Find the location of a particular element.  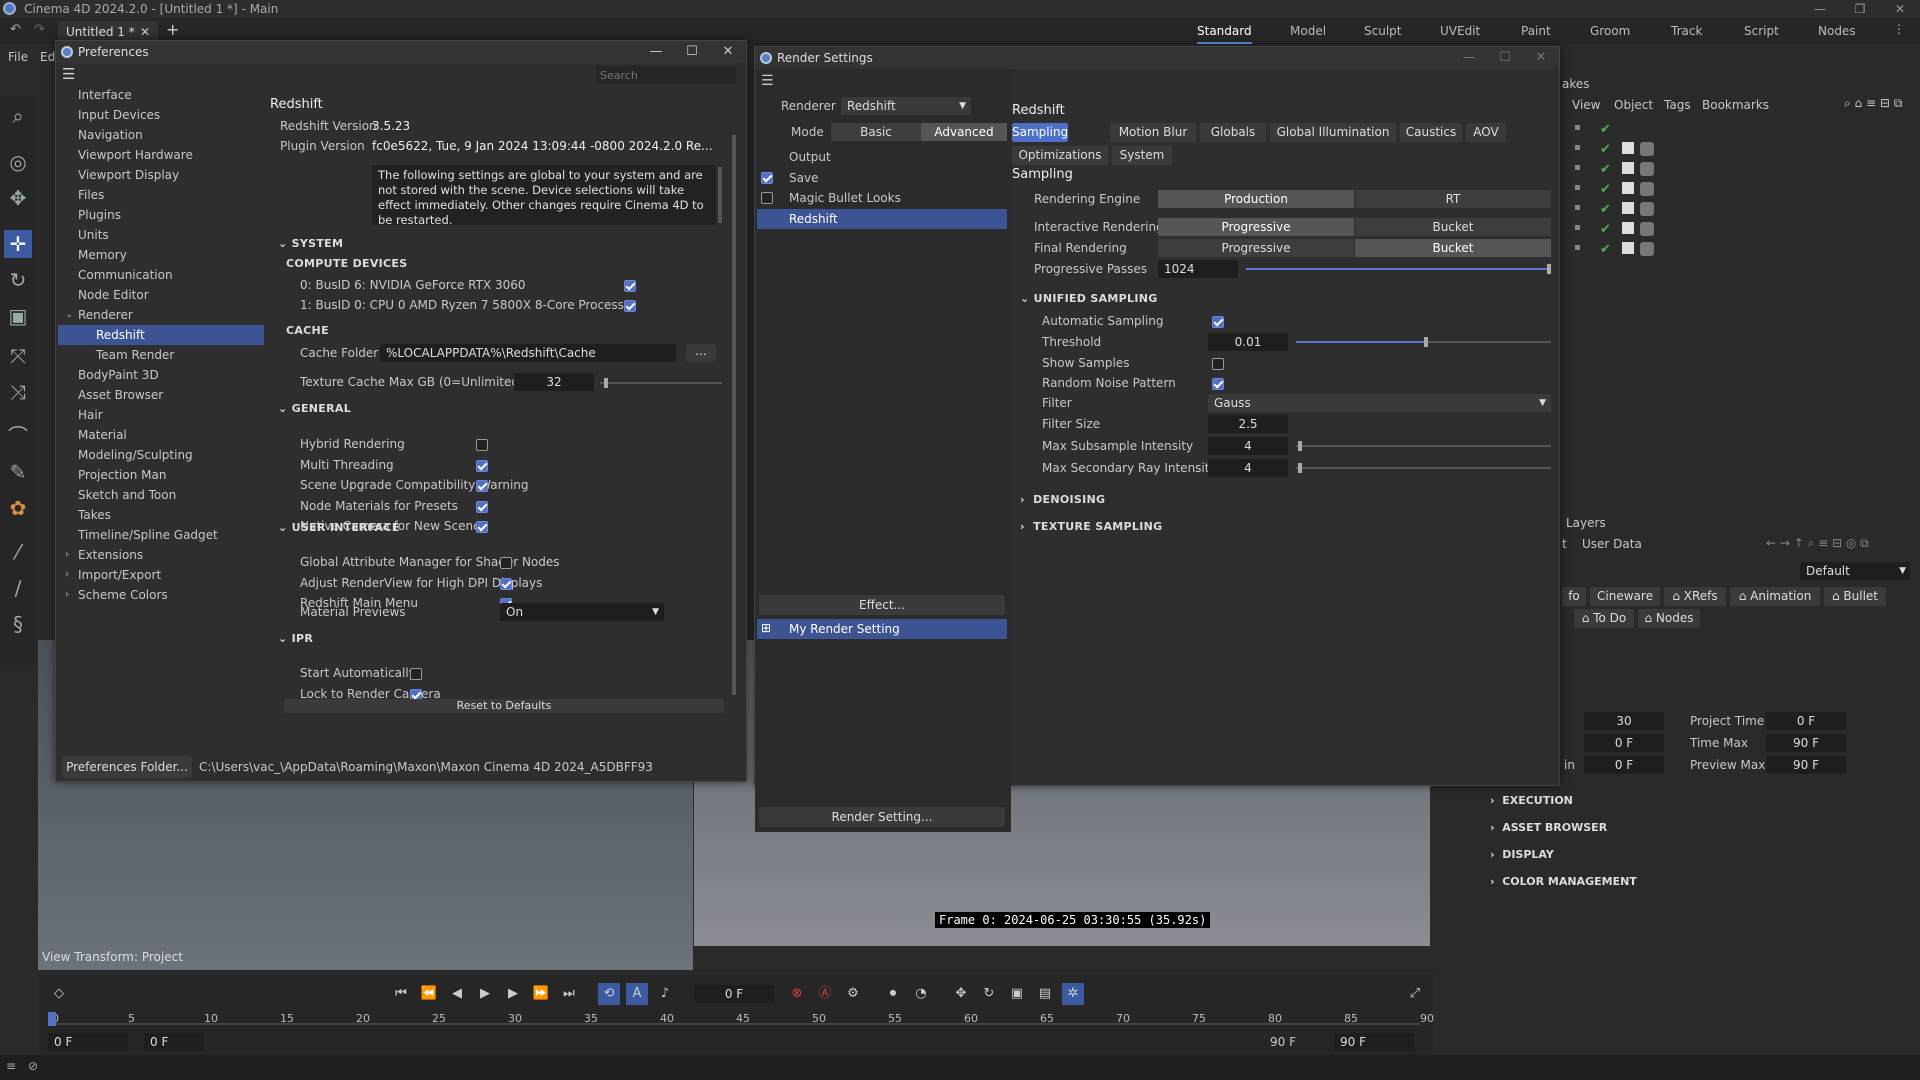

time-max-field: 90 F is located at coordinates (1806, 743).